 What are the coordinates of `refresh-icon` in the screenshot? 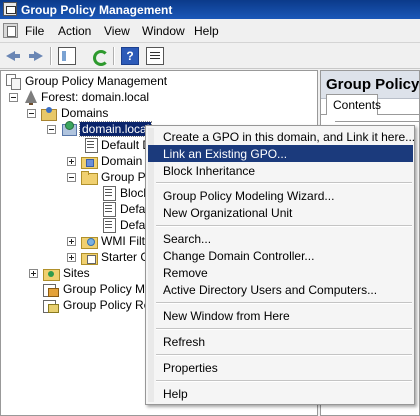 It's located at (99, 56).